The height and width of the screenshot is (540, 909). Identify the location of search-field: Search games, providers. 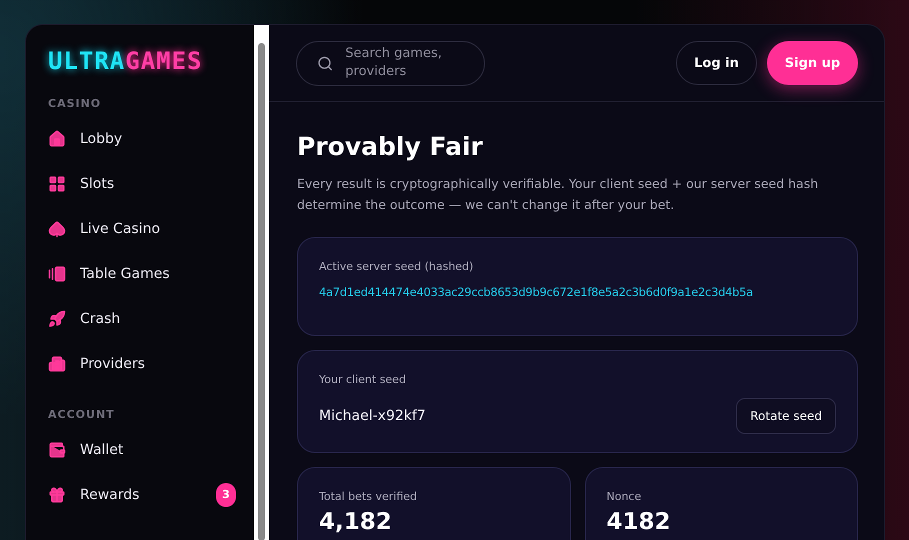
(390, 63).